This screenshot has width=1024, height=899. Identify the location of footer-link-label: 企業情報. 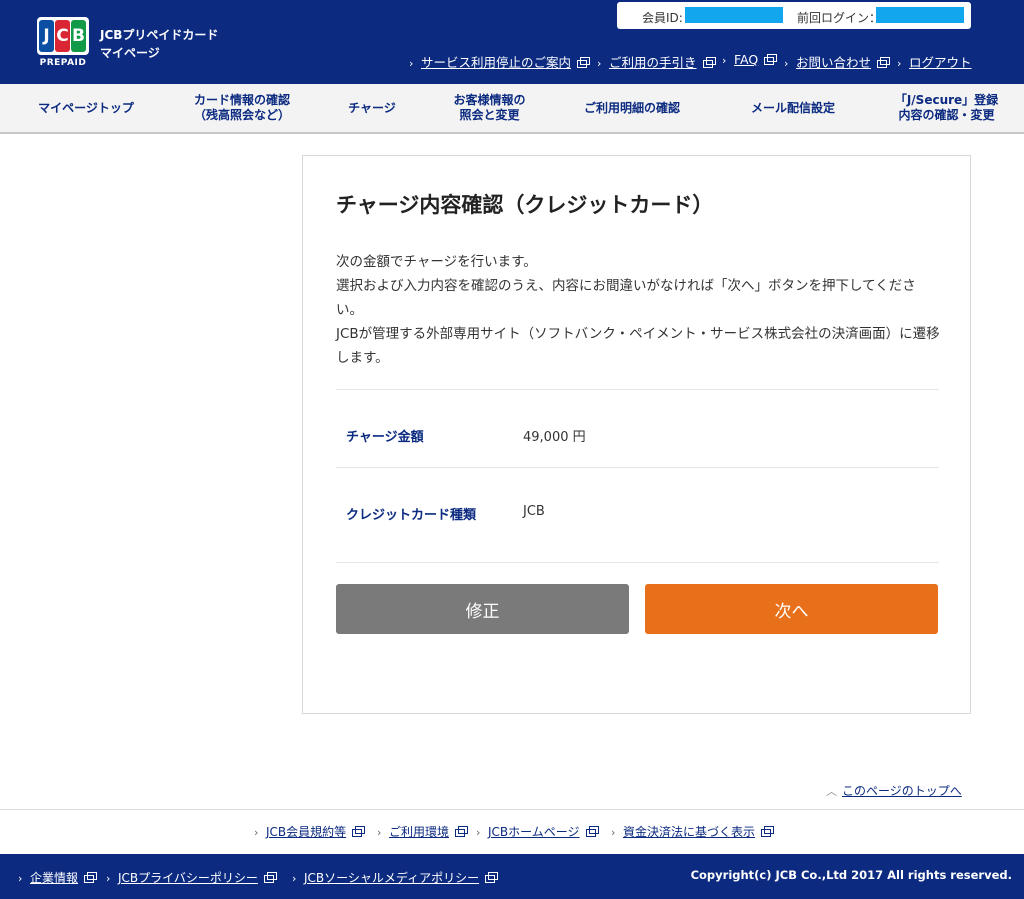
(54, 878).